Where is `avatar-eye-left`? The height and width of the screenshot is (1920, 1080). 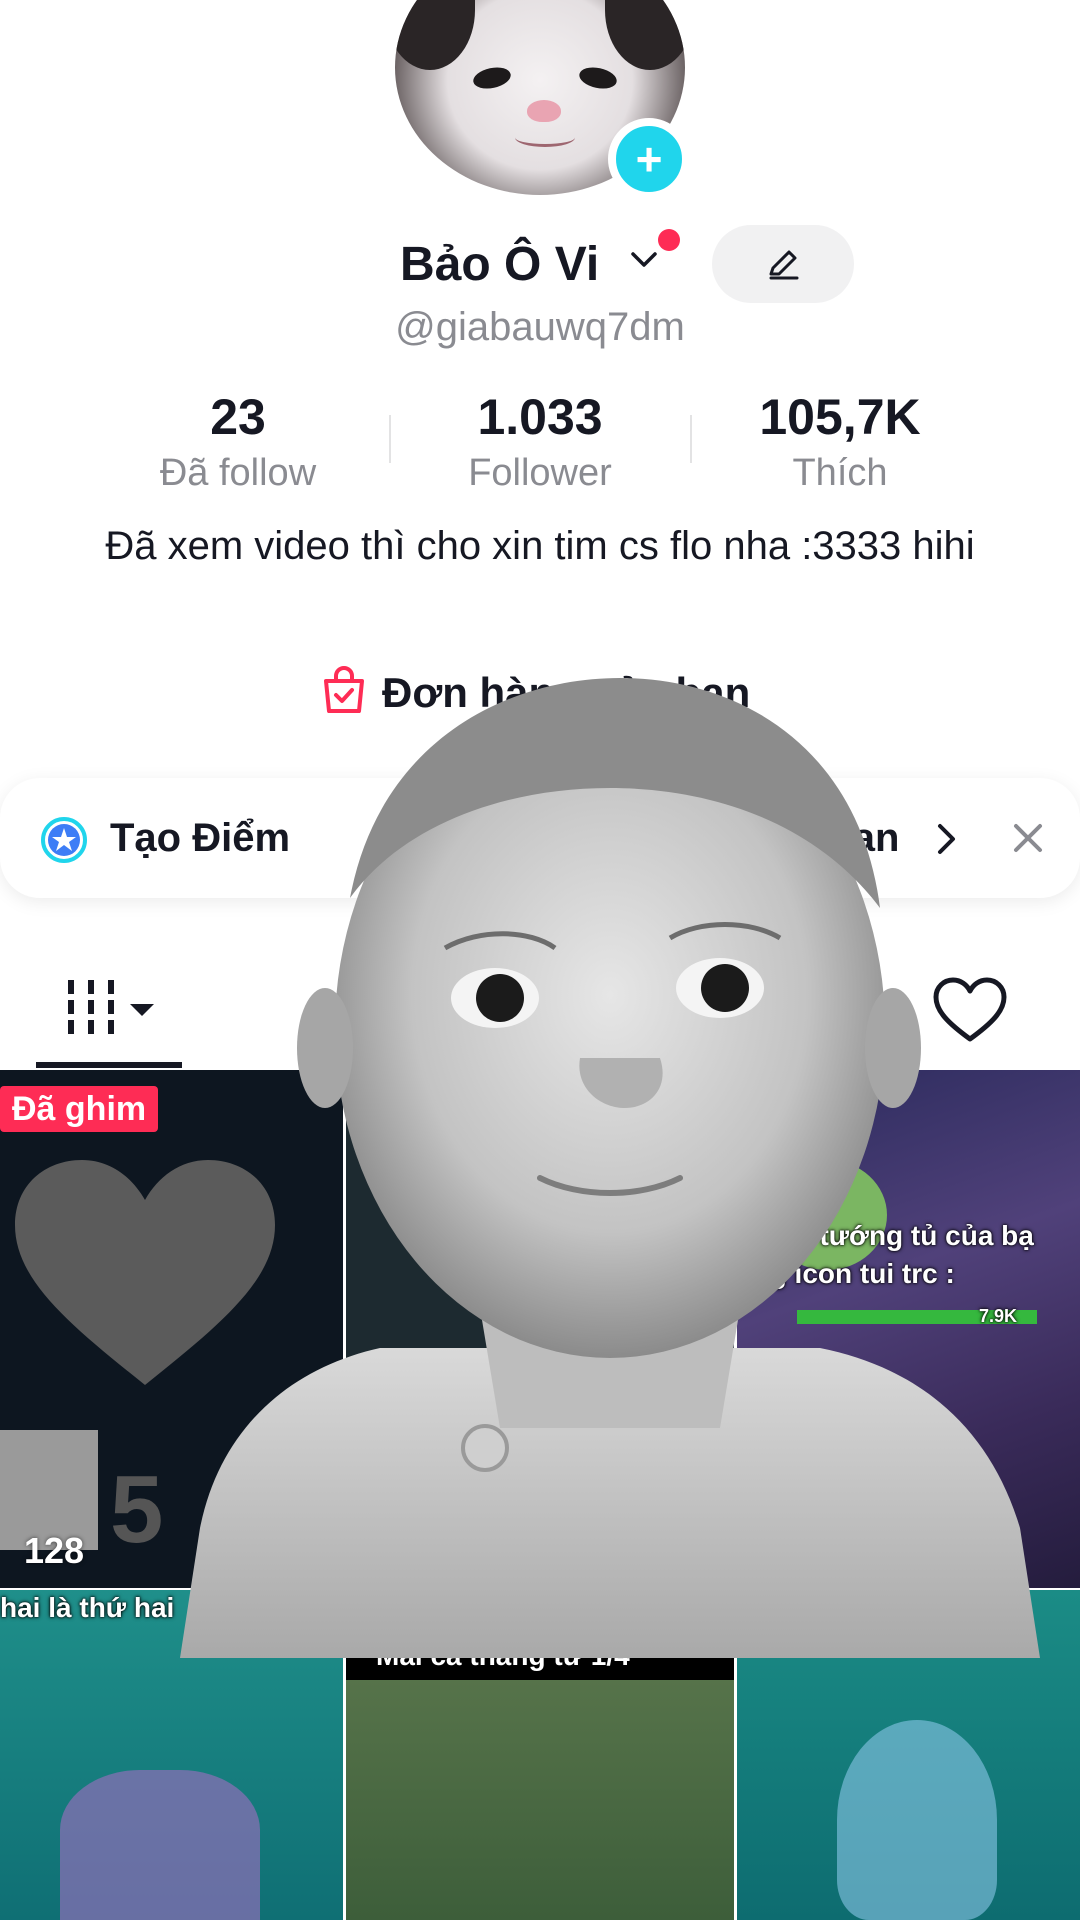
avatar-eye-left is located at coordinates (492, 78).